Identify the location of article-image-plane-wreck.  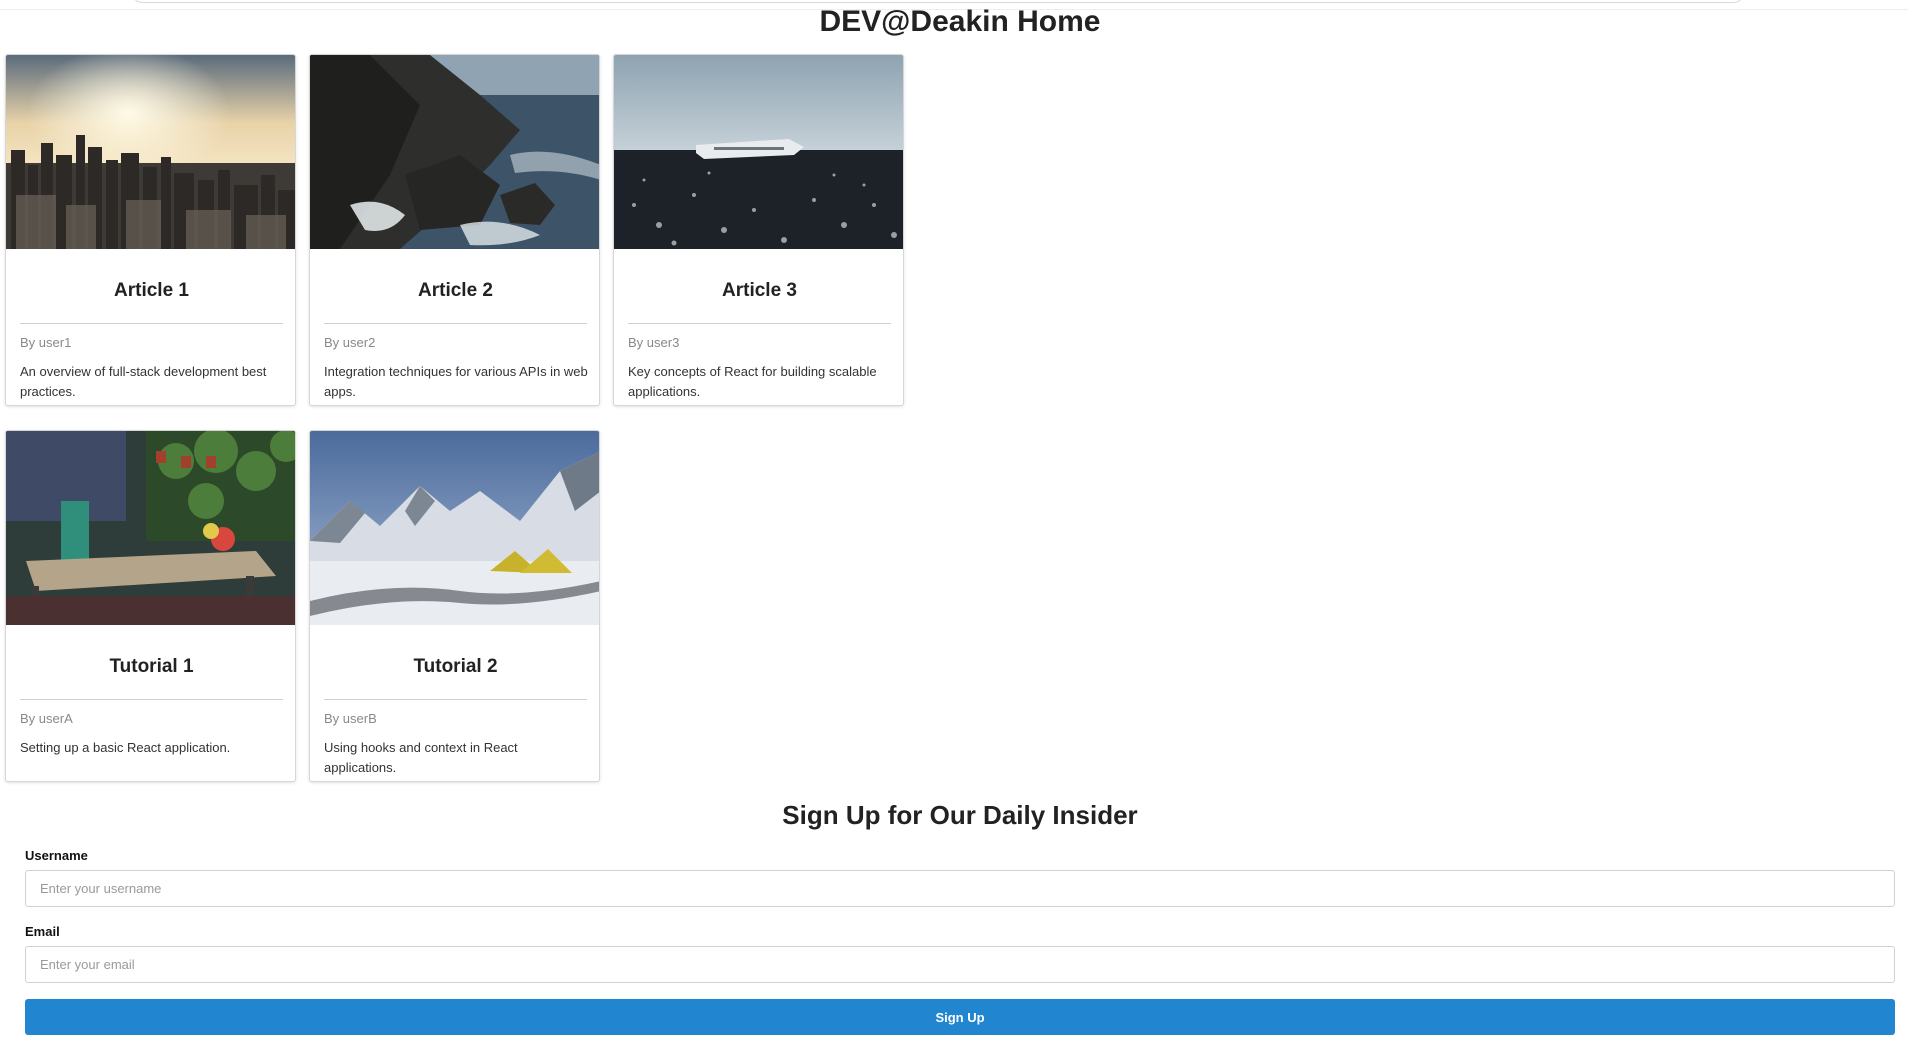
(758, 152).